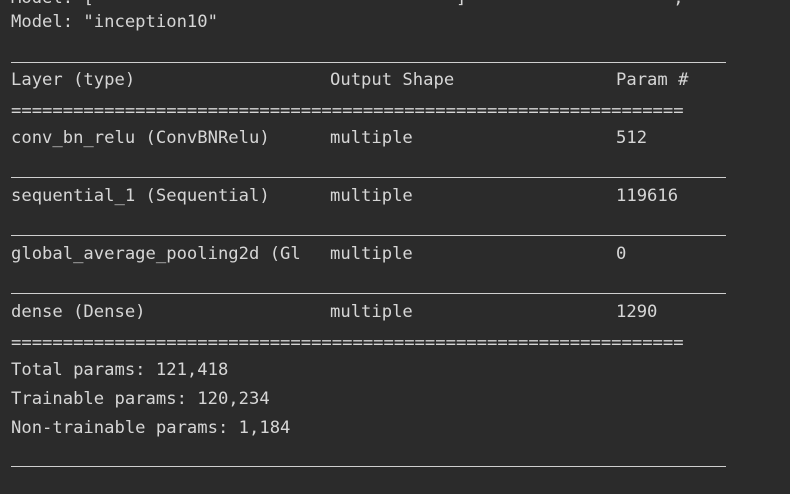 This screenshot has height=494, width=790. Describe the element at coordinates (114, 22) in the screenshot. I see `model-name-line: Model: "inception10"` at that location.